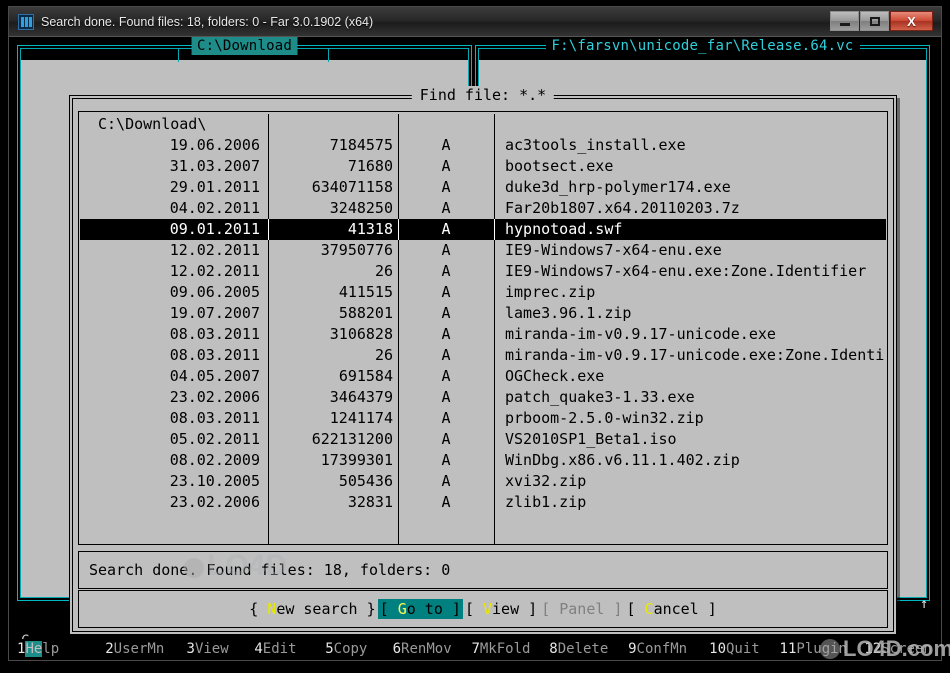  I want to click on table-row: 23.02.2006 32831 Azlib1.zip, so click(483, 502).